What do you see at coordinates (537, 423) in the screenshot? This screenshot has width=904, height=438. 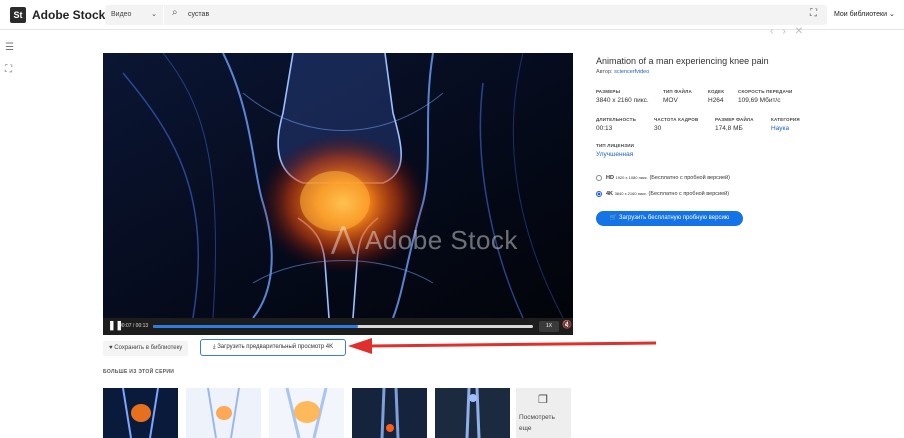 I see `see-more-label: Посмотреть еще` at bounding box center [537, 423].